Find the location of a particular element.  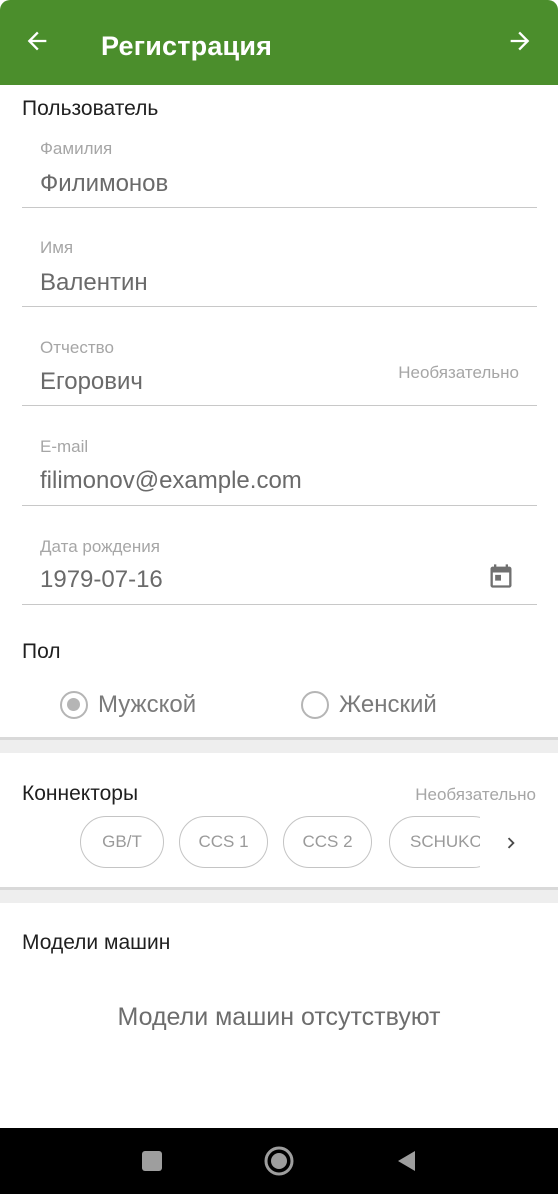

first-name-label: Имя is located at coordinates (57, 247).